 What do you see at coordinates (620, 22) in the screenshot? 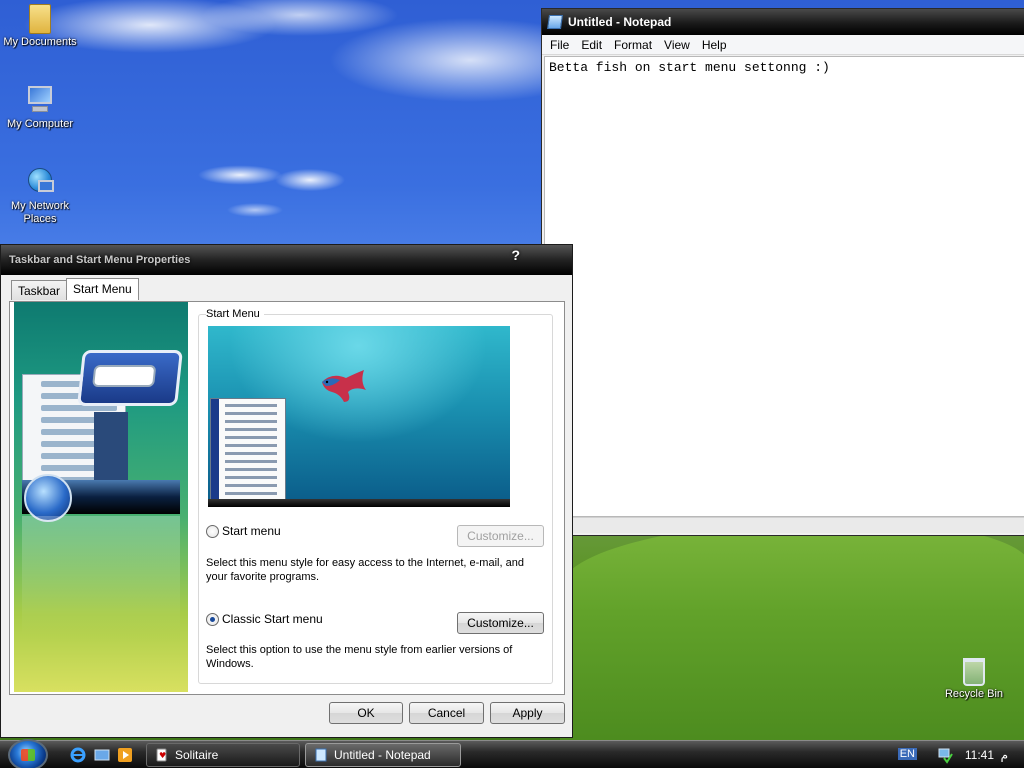
I see `notepad-title: Untitled - Notepad` at bounding box center [620, 22].